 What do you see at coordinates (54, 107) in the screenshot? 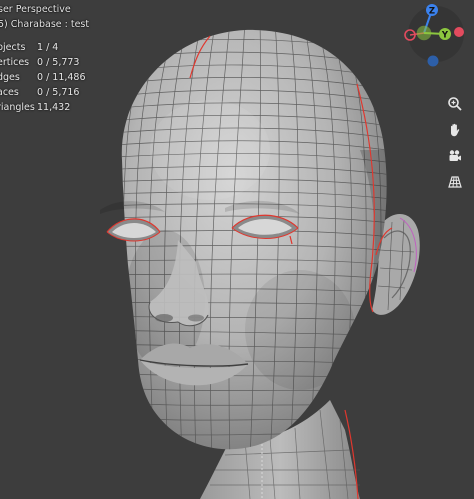
I see `stat-value: 11,432` at bounding box center [54, 107].